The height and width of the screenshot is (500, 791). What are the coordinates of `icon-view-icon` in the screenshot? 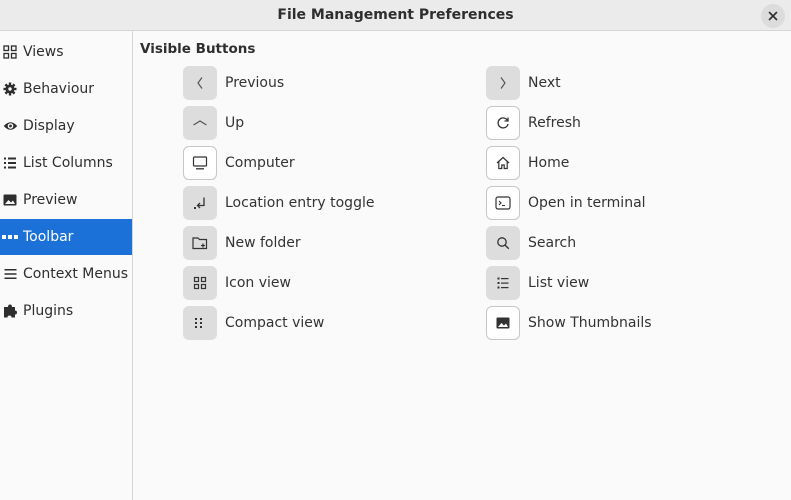 It's located at (200, 283).